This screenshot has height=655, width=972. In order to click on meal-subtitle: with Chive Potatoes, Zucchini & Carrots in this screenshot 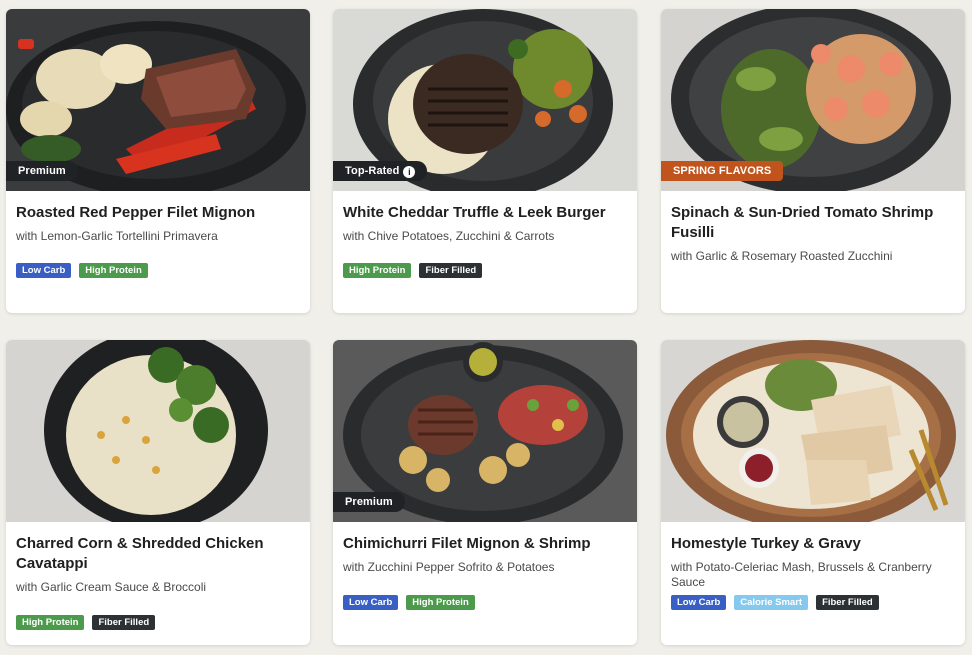, I will do `click(449, 236)`.